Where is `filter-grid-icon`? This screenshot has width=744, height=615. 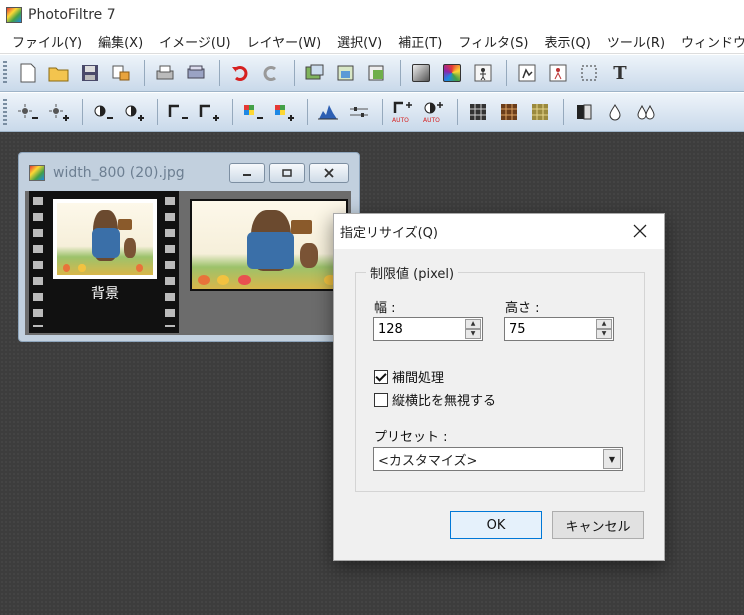
filter-grid-icon is located at coordinates (478, 112).